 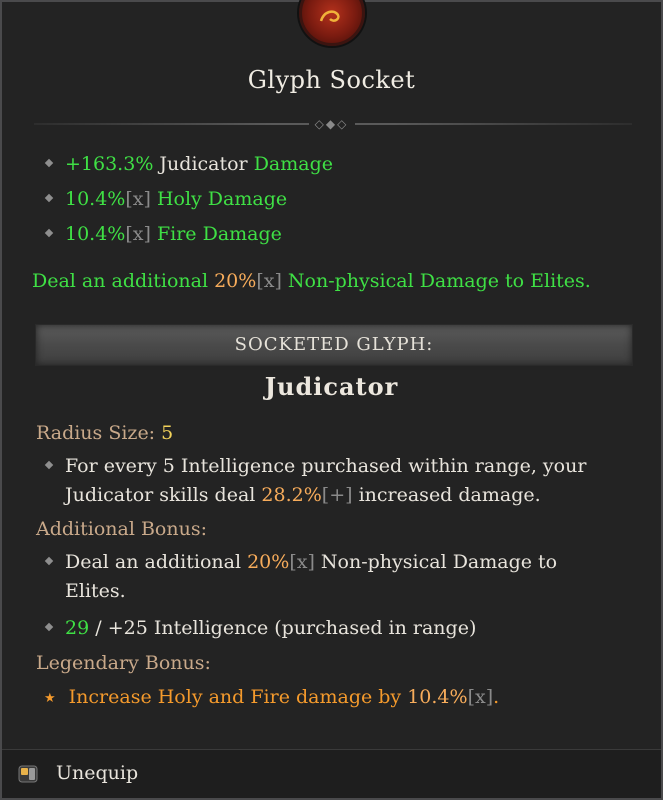 What do you see at coordinates (77, 628) in the screenshot?
I see `int-current: 29` at bounding box center [77, 628].